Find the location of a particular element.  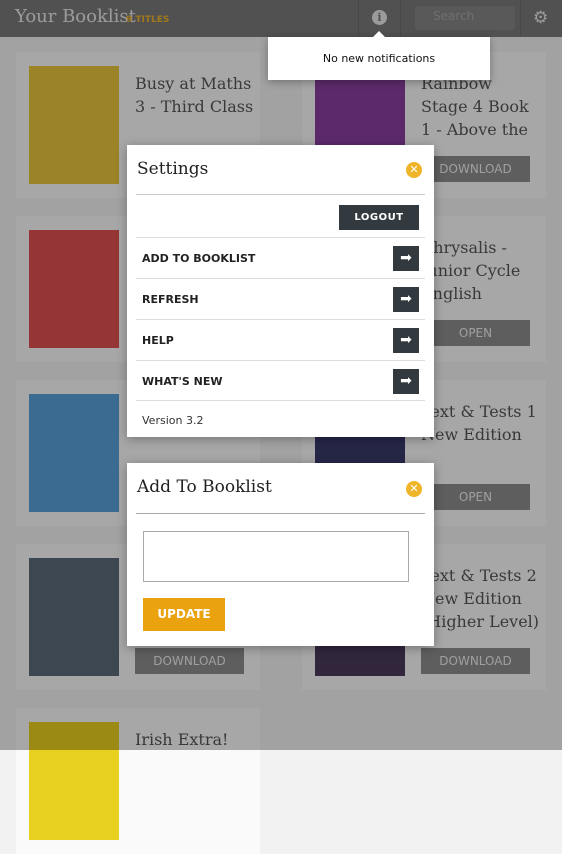

settings-item-refresh: REFRESH ➡ is located at coordinates (280, 298).